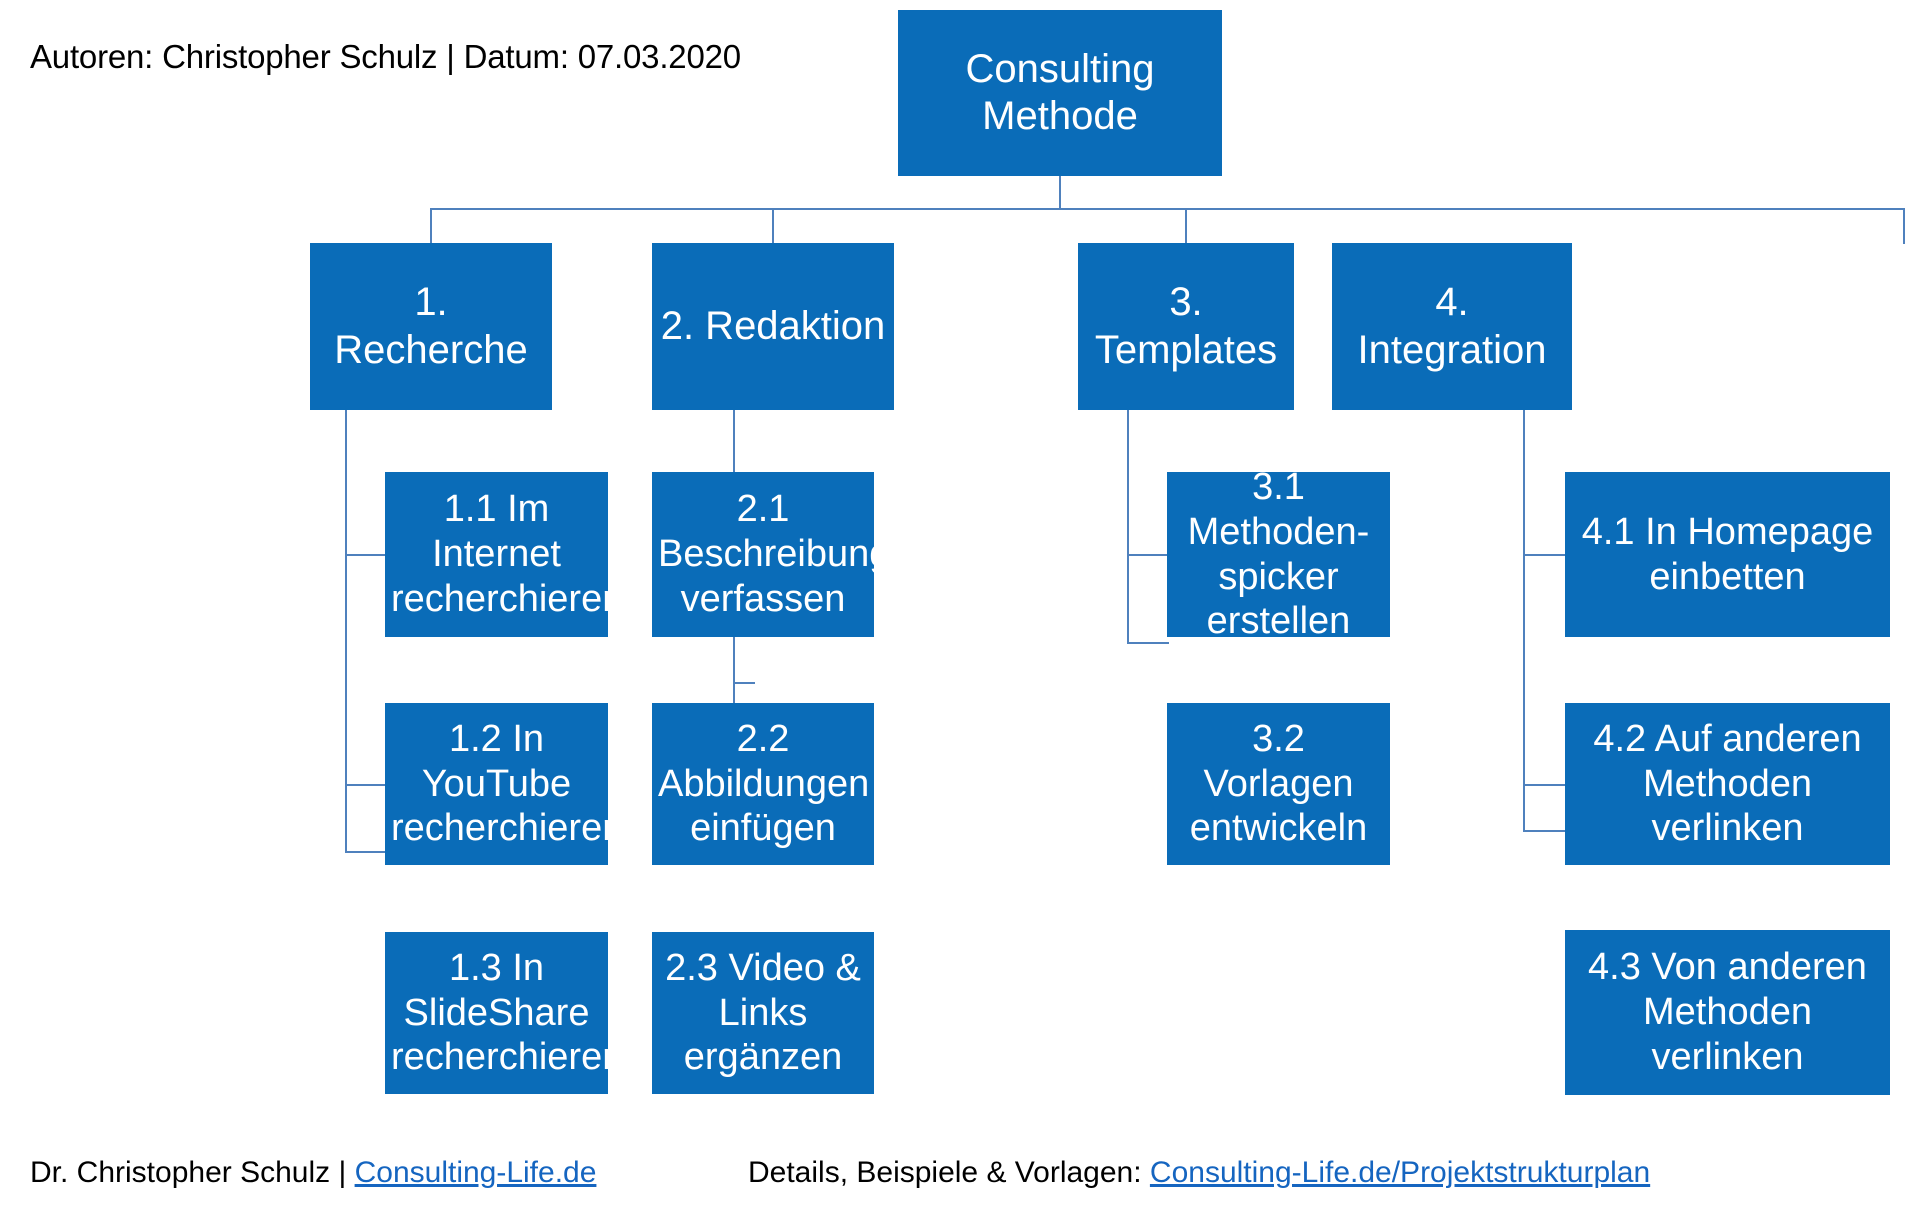 The height and width of the screenshot is (1212, 1916). Describe the element at coordinates (1167, 209) in the screenshot. I see `connector-level2-bus` at that location.